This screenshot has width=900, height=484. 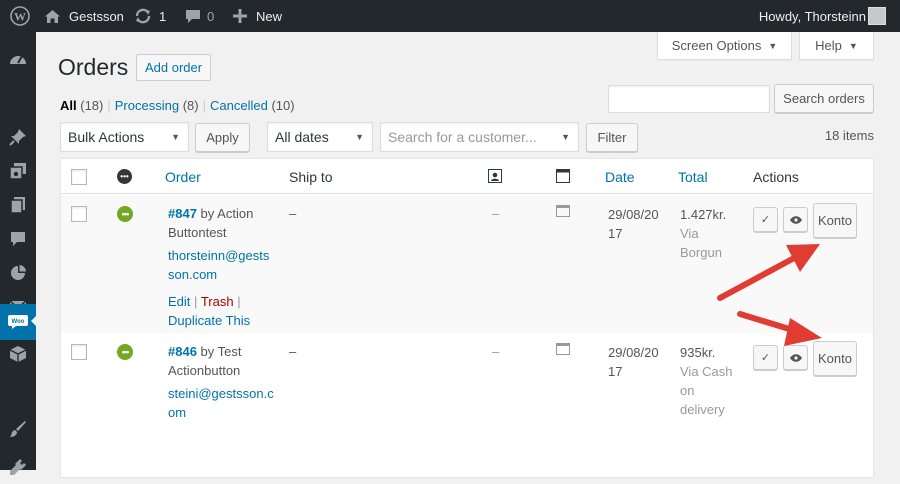 I want to click on table-header: ••• Order Ship to Date Total Actions, so click(x=467, y=176).